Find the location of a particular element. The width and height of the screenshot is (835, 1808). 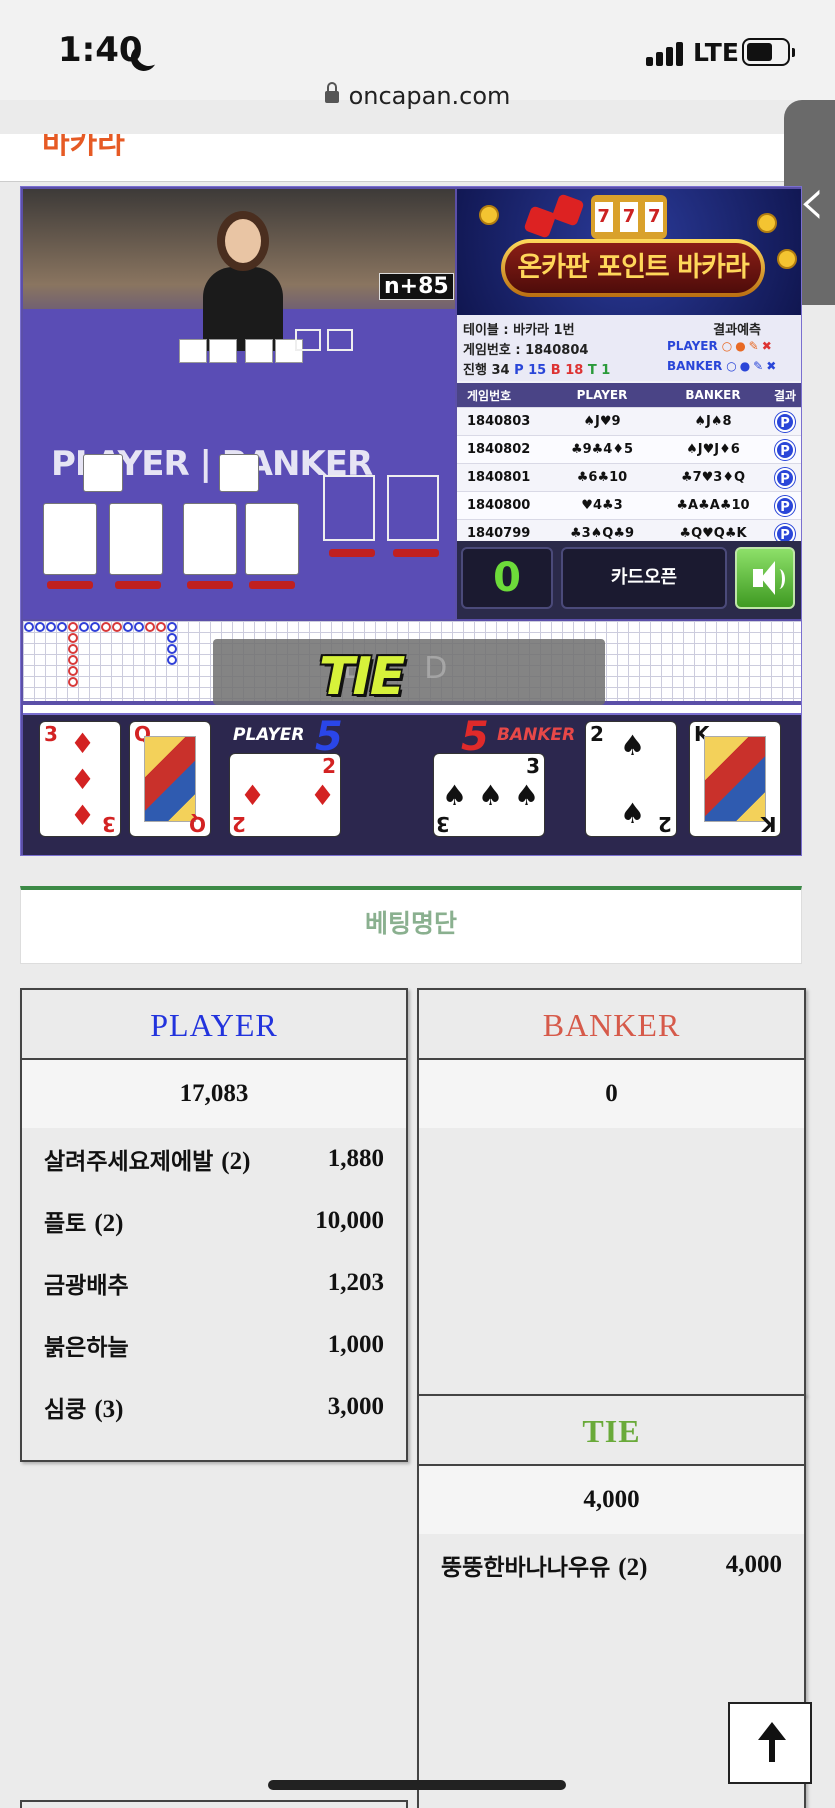

player-bets-header: PLAYER is located at coordinates (214, 1025).